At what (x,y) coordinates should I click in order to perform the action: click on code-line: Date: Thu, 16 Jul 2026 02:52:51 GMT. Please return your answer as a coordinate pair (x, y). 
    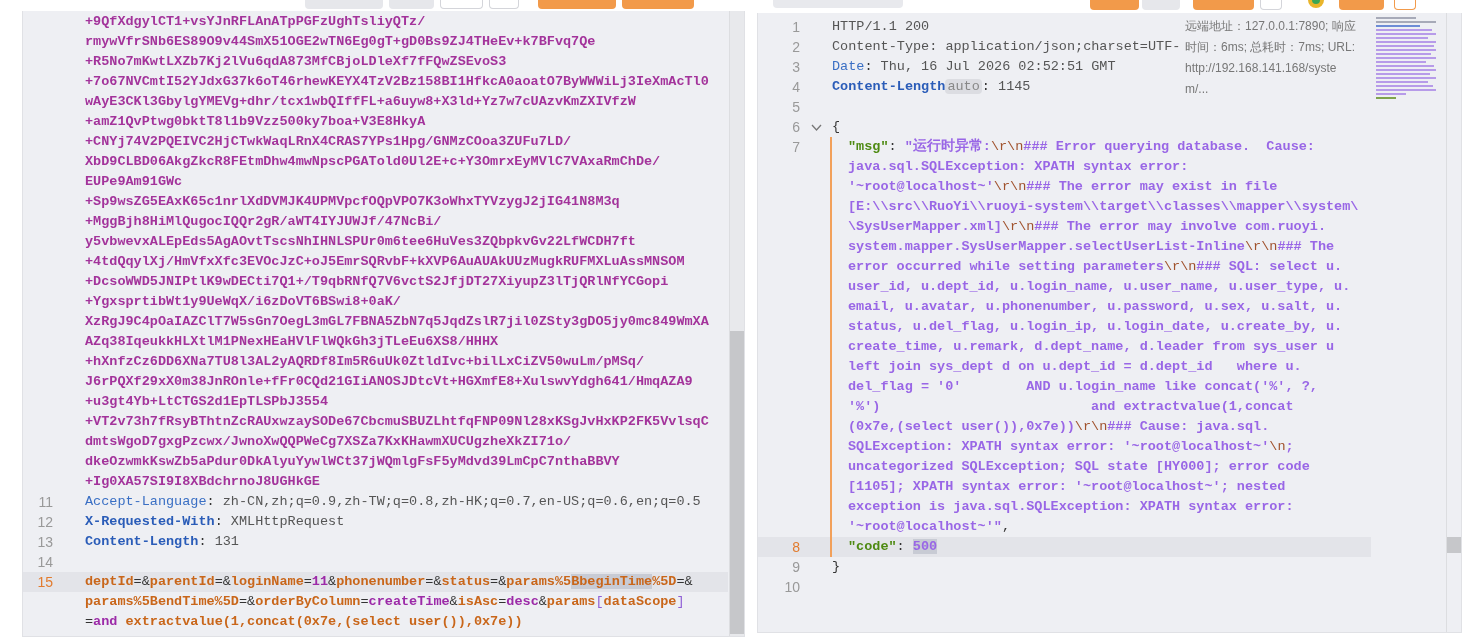
    Looking at the image, I should click on (974, 67).